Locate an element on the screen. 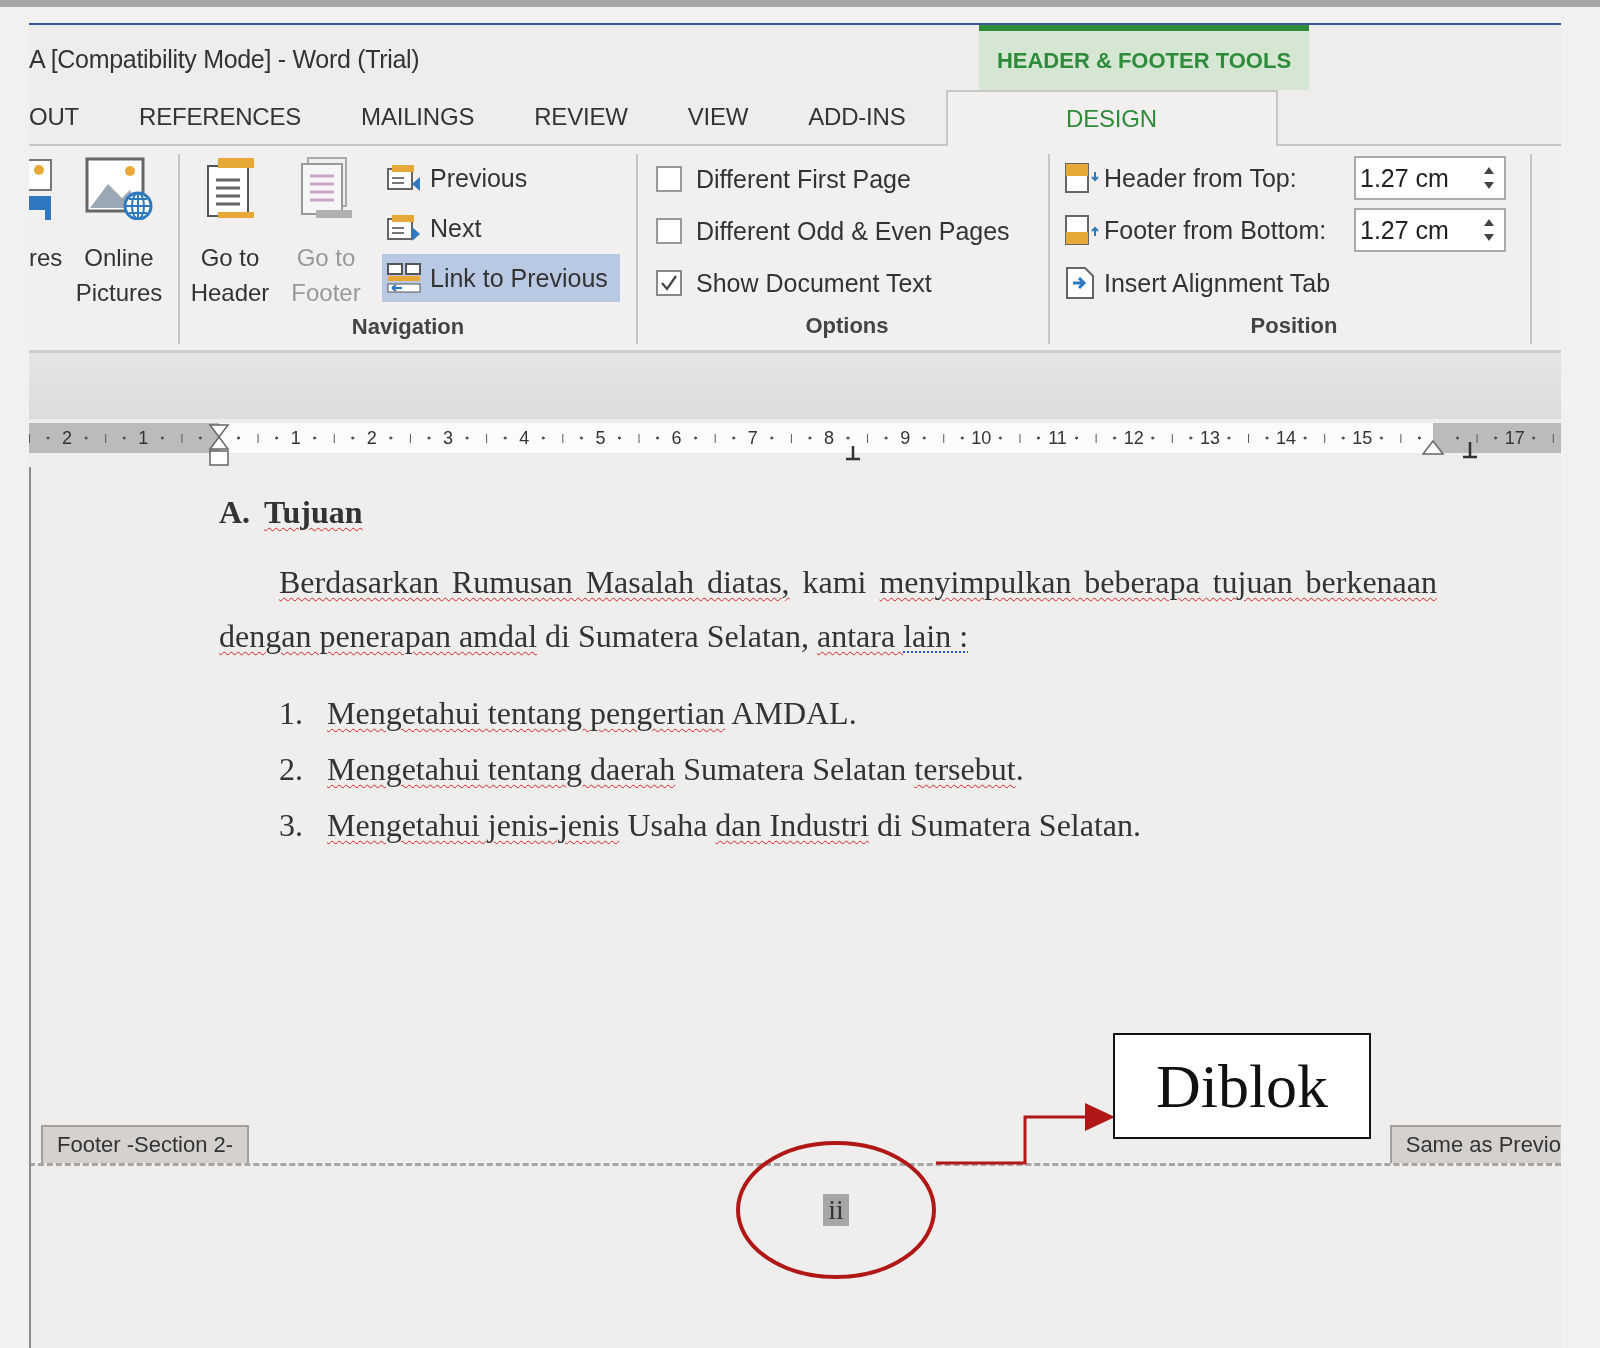 The height and width of the screenshot is (1348, 1600). group-label: Options is located at coordinates (847, 326).